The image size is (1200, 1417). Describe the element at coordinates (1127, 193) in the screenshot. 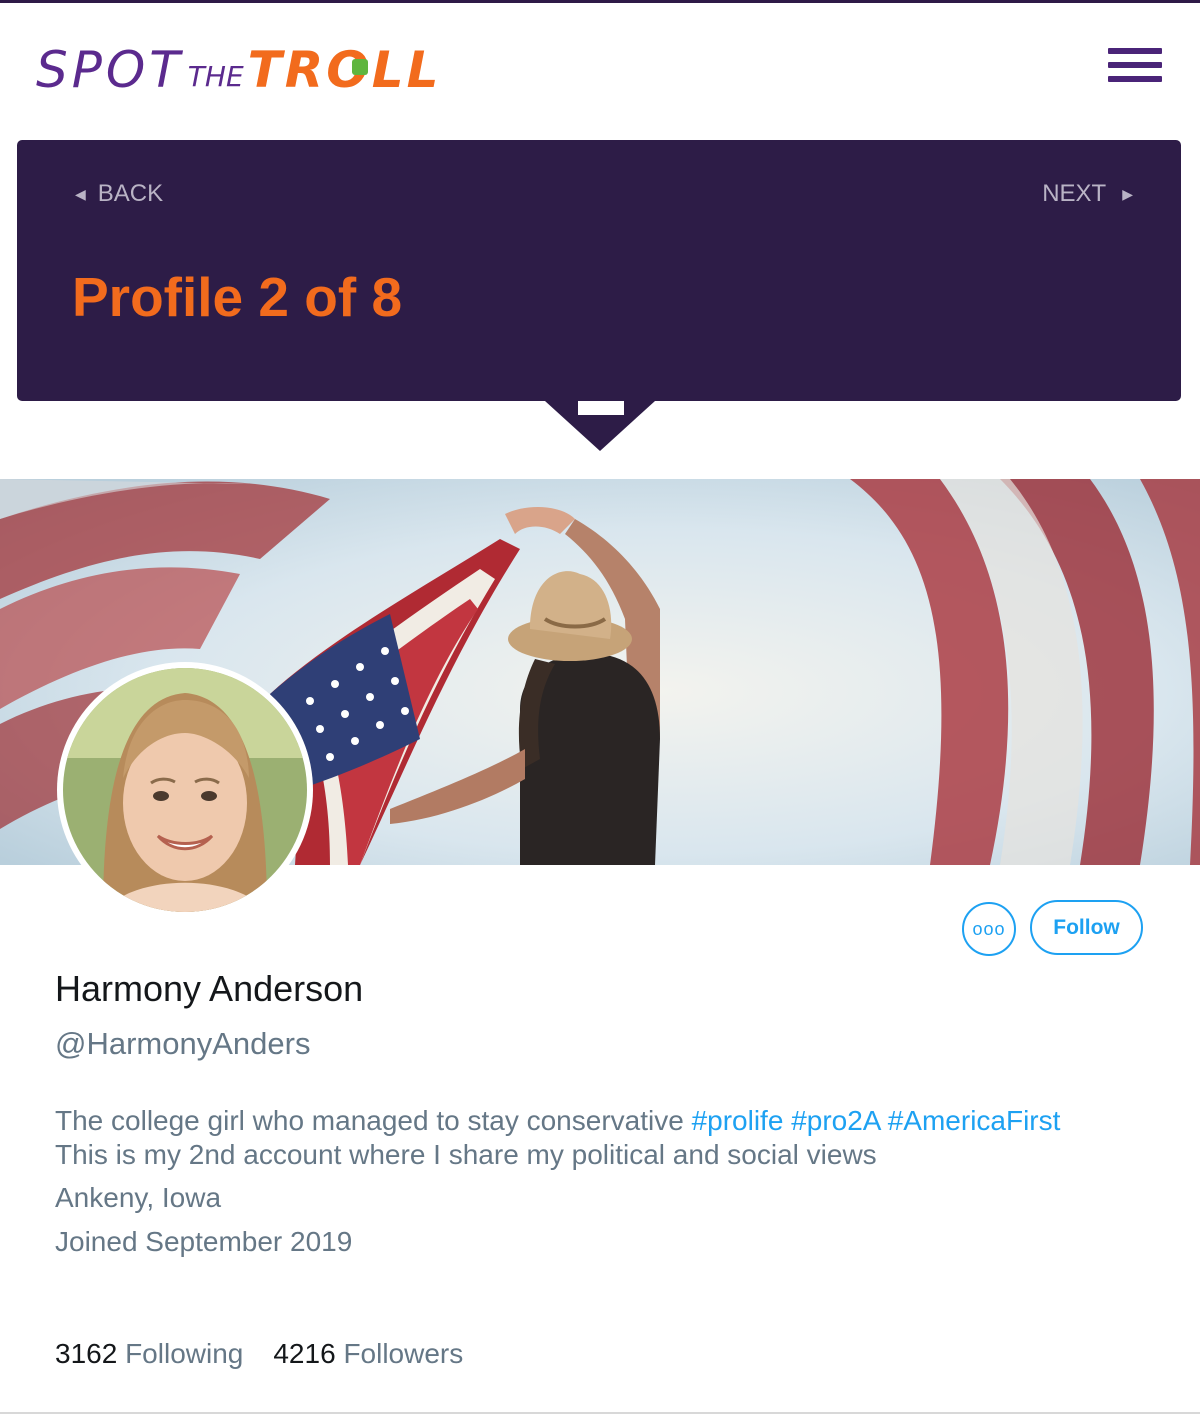

I see `triangle-right-icon: ▶` at that location.